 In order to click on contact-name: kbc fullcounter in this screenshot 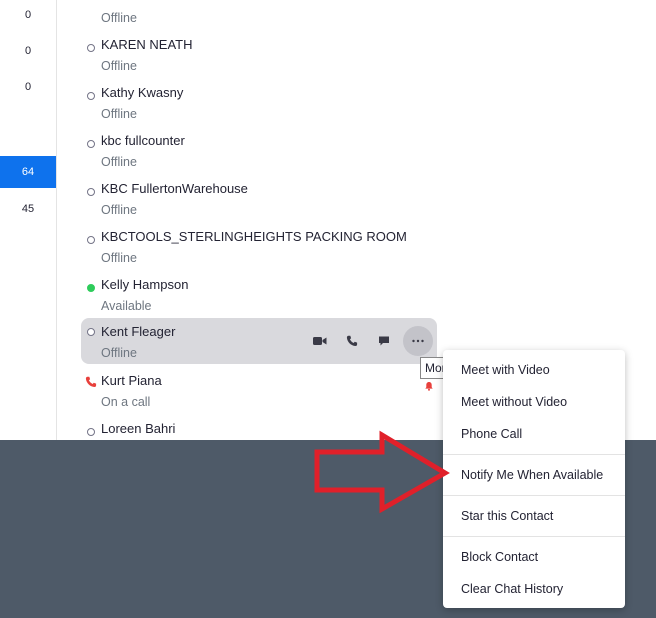, I will do `click(143, 140)`.